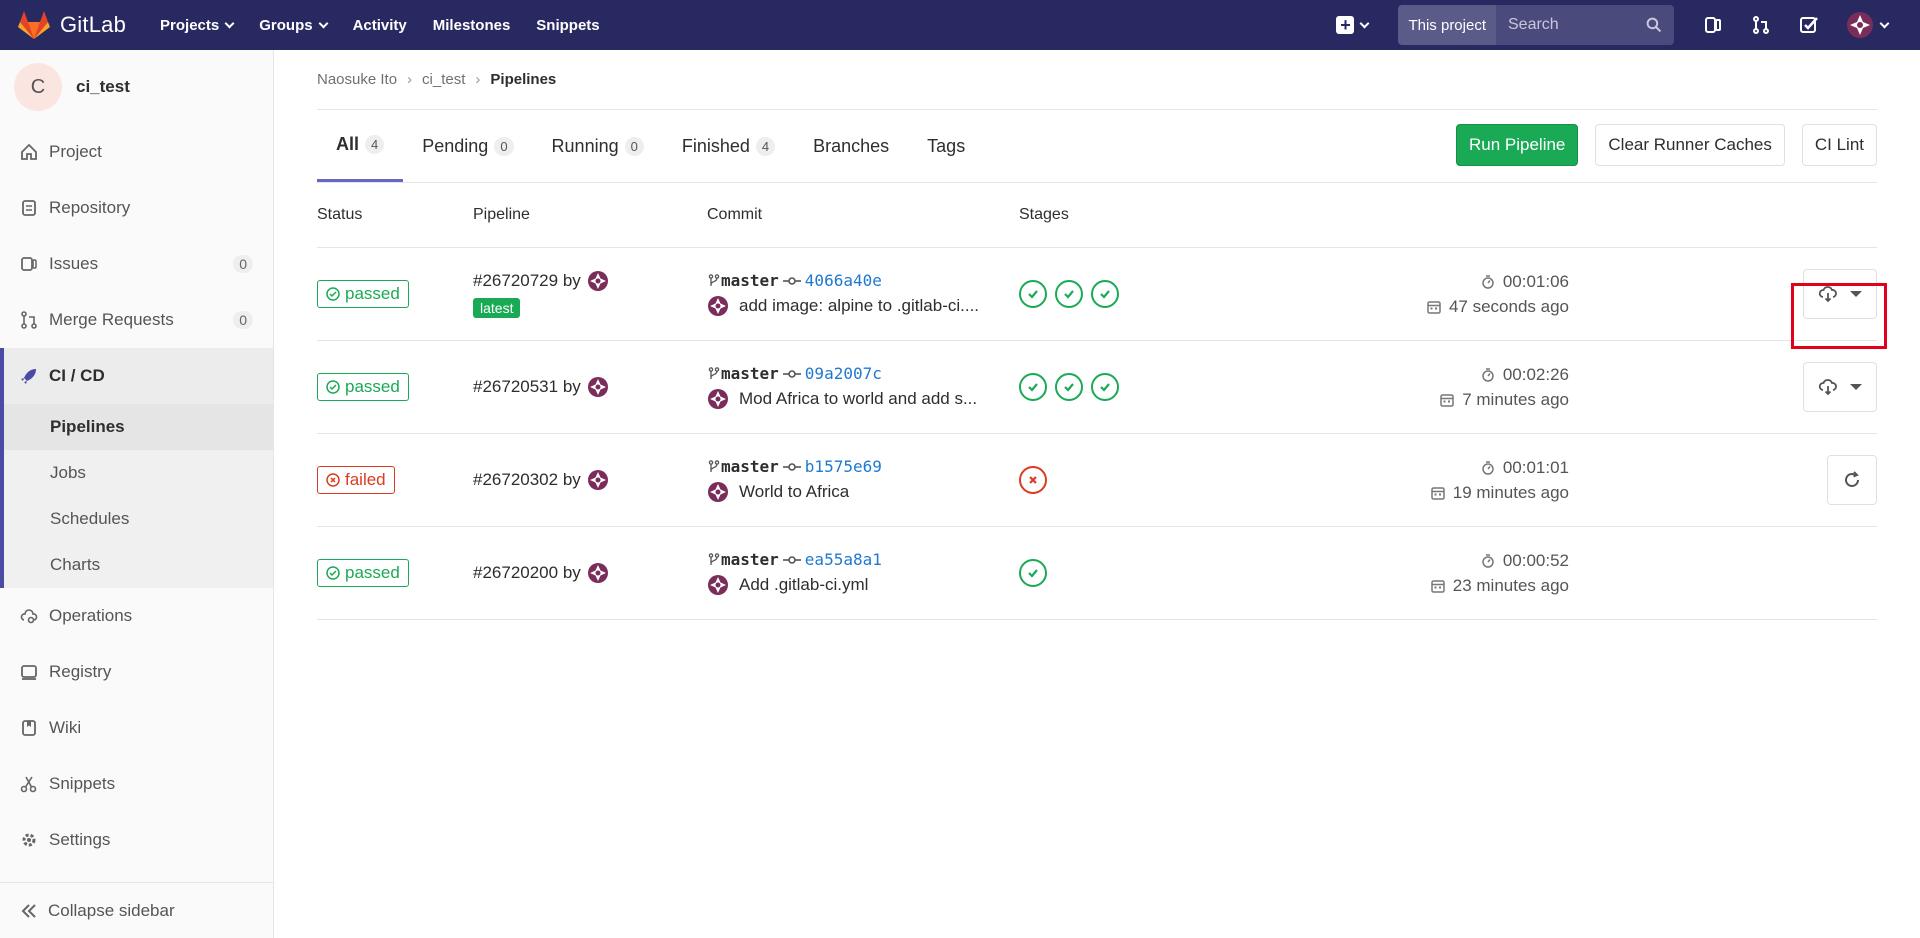 The height and width of the screenshot is (938, 1920). Describe the element at coordinates (1713, 25) in the screenshot. I see `sidebar-toggle-icon` at that location.